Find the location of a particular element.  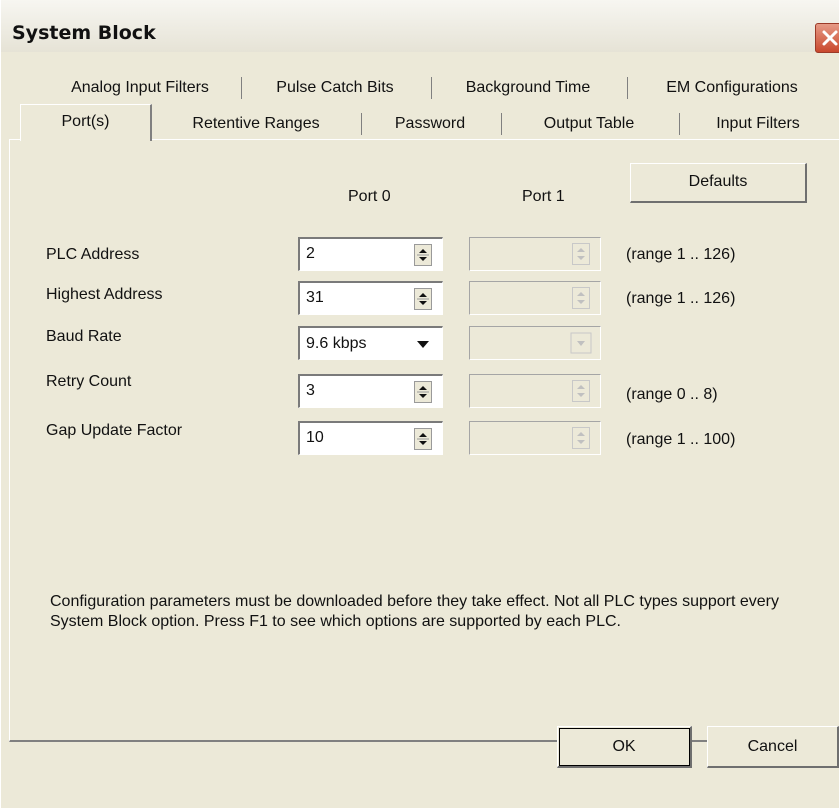

tab-background-time: Background Time is located at coordinates (529, 88).